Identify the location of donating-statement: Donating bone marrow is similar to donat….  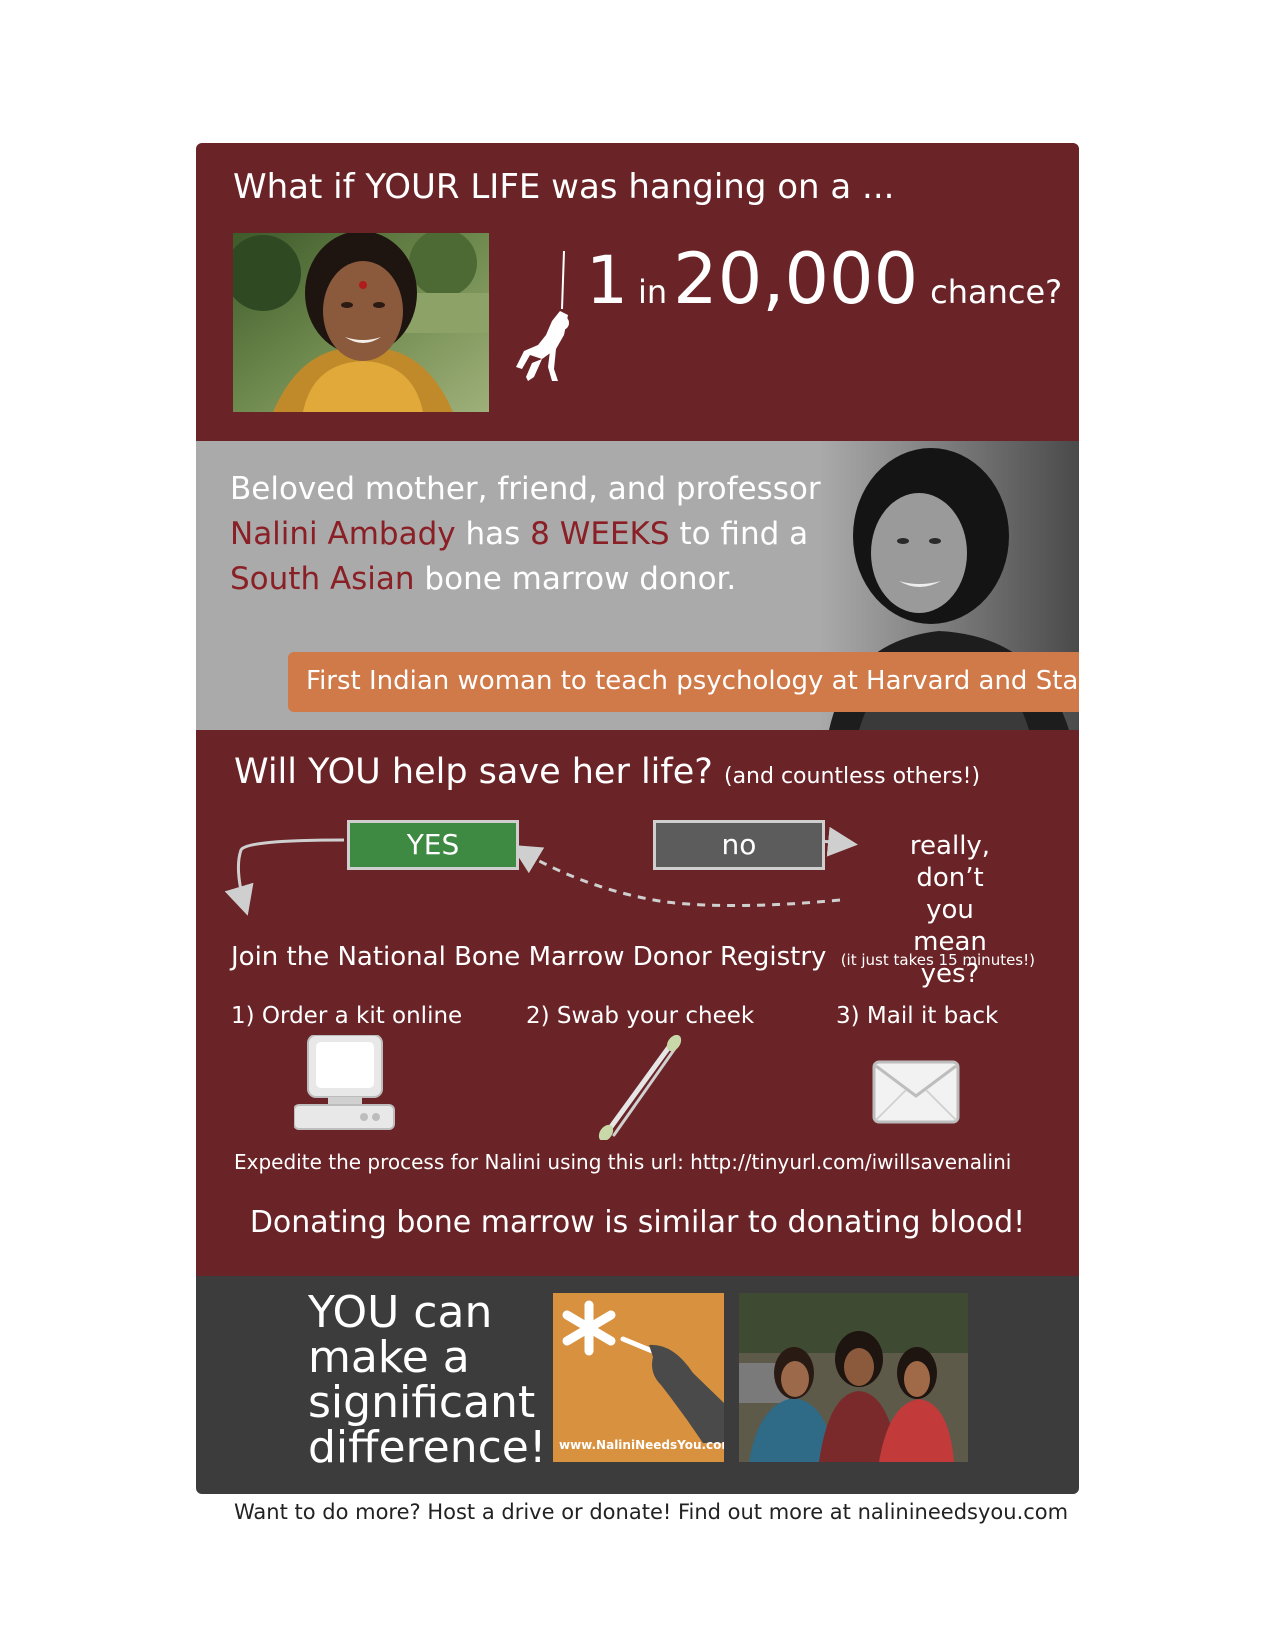
(637, 1222).